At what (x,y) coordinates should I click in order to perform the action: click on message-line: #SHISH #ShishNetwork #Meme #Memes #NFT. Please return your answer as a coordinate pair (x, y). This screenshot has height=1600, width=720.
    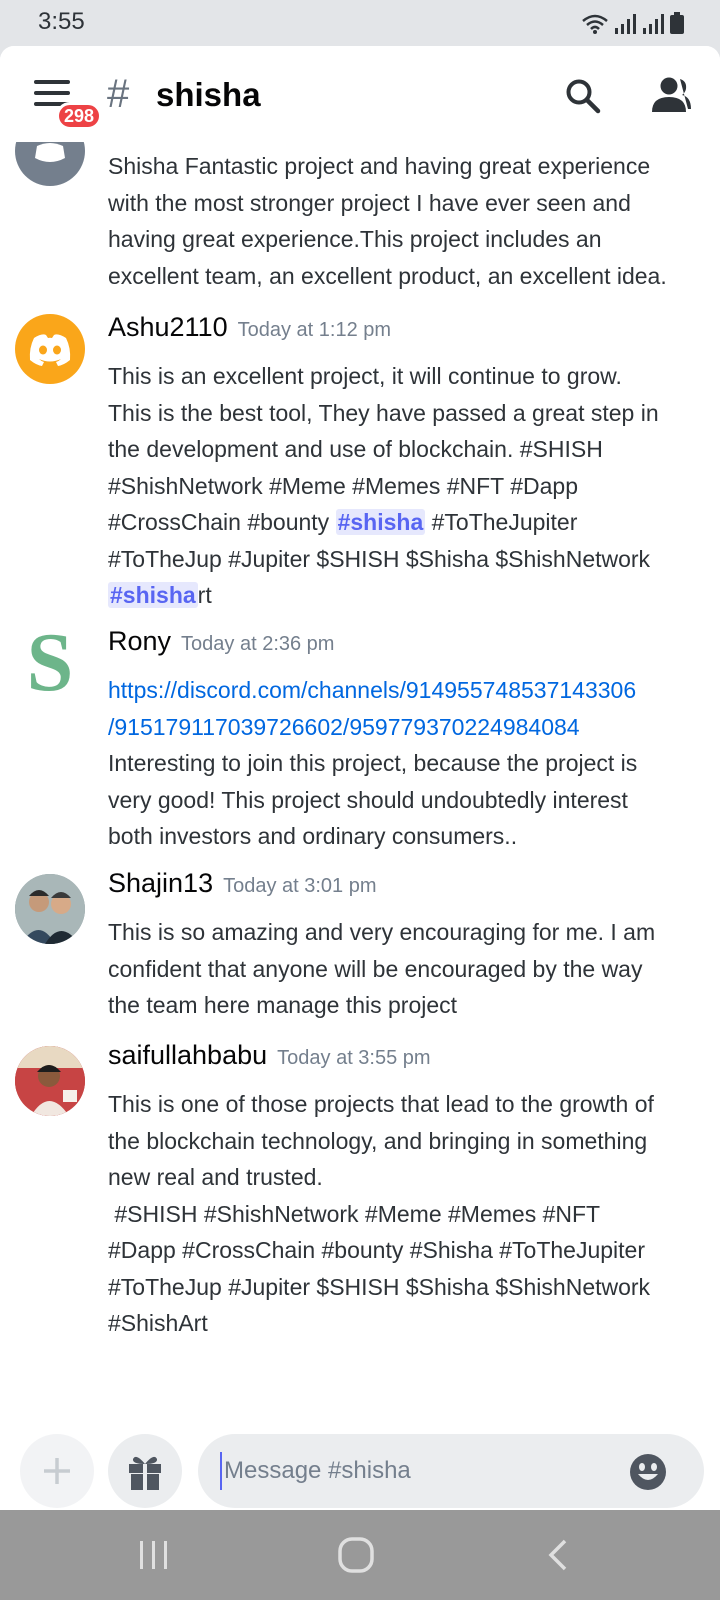
    Looking at the image, I should click on (354, 1213).